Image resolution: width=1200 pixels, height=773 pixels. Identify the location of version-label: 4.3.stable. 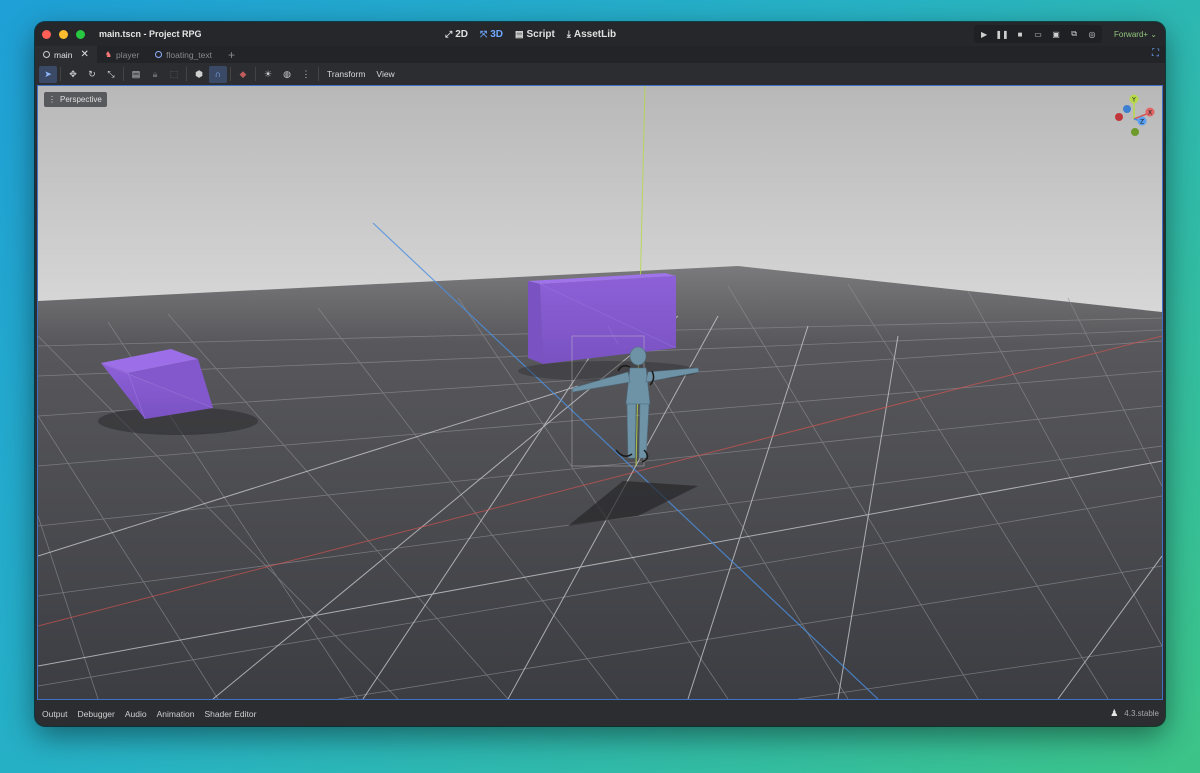
(1141, 713).